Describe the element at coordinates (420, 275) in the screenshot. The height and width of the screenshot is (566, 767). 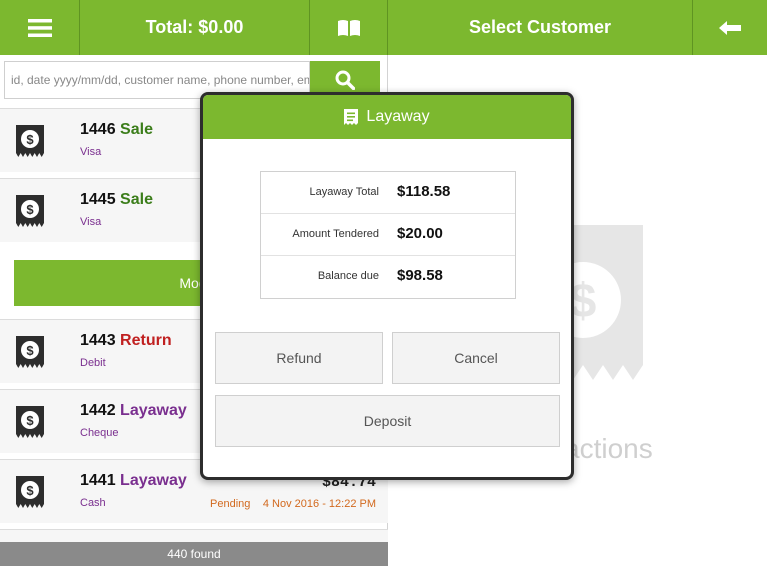
I see `summary-value: $98.58` at that location.